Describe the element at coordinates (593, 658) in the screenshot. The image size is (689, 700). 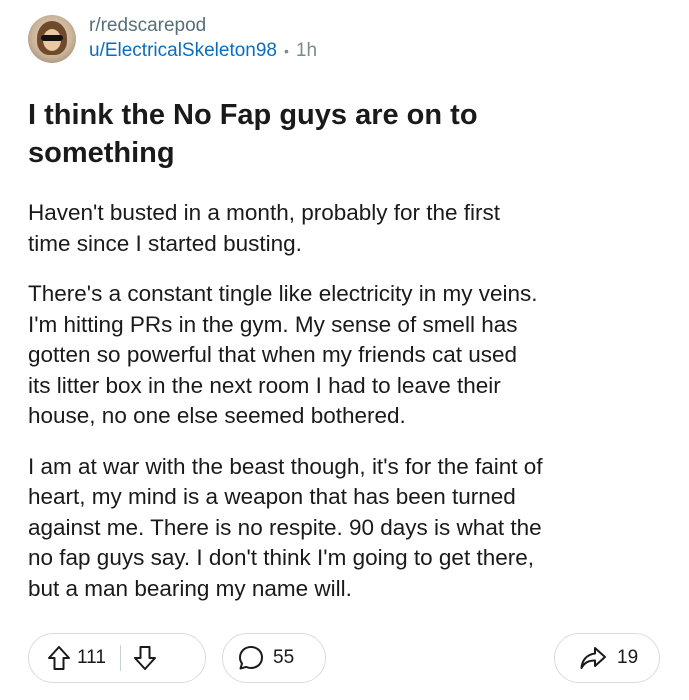
I see `share-icon` at that location.